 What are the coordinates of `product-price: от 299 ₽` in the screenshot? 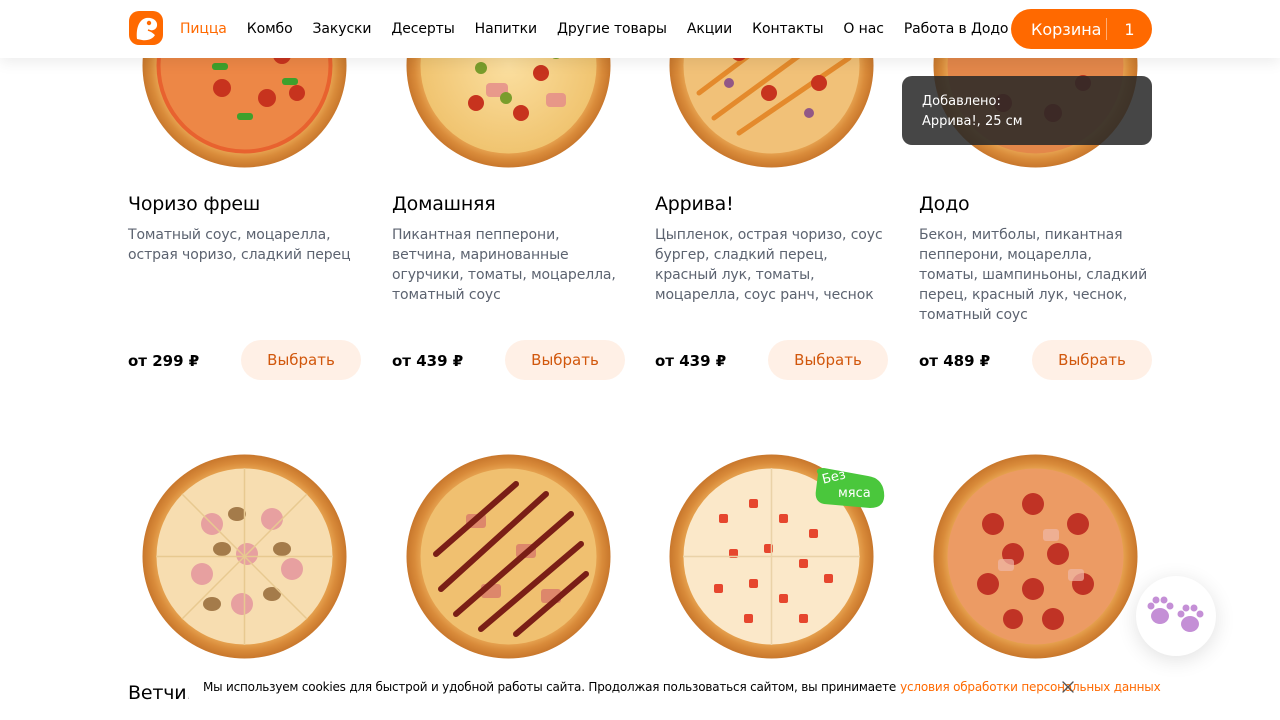 It's located at (164, 361).